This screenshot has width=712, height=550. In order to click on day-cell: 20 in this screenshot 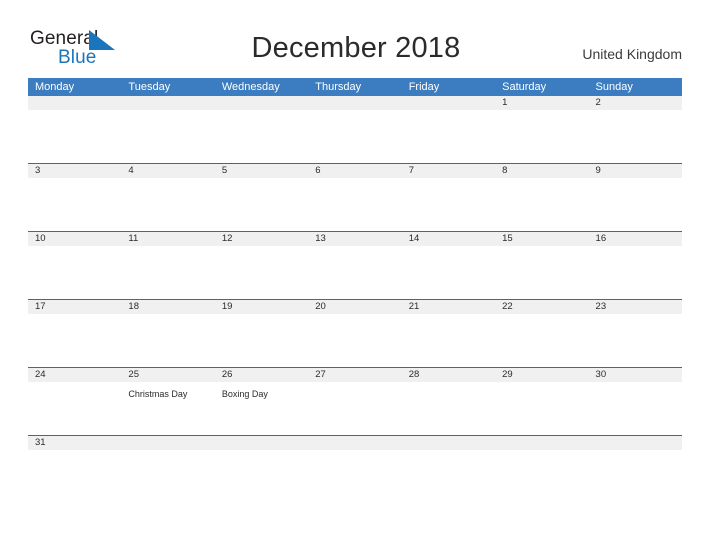, I will do `click(354, 307)`.